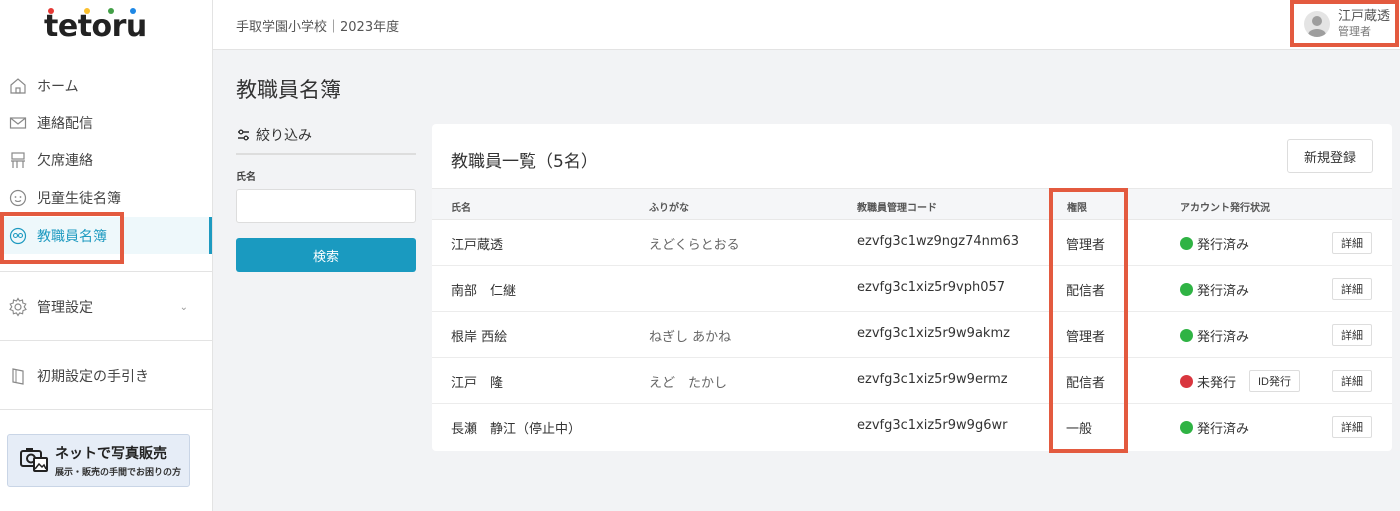 This screenshot has width=1400, height=511. Describe the element at coordinates (65, 123) in the screenshot. I see `sidebar-item-label: 連絡配信` at that location.